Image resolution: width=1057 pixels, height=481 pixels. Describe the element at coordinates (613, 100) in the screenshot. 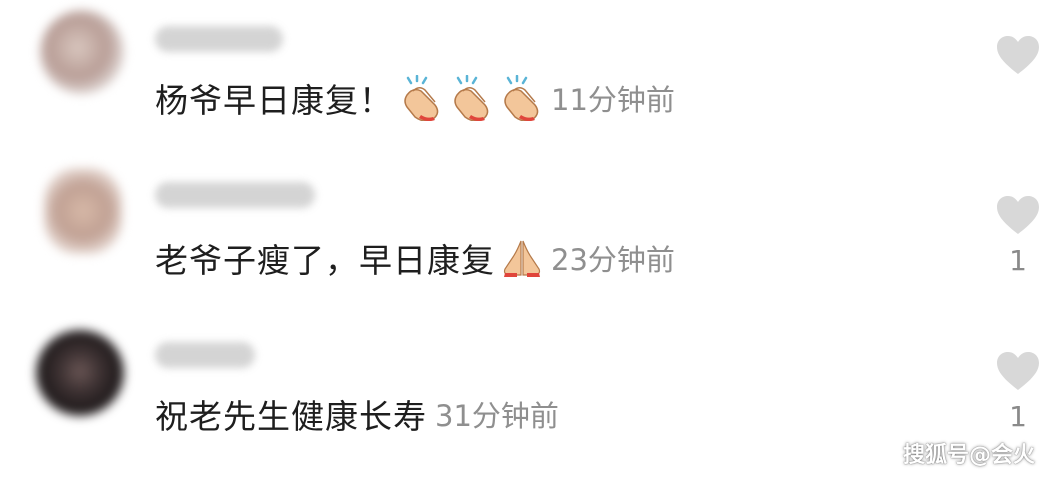

I see `comment-time: 11分钟前` at that location.